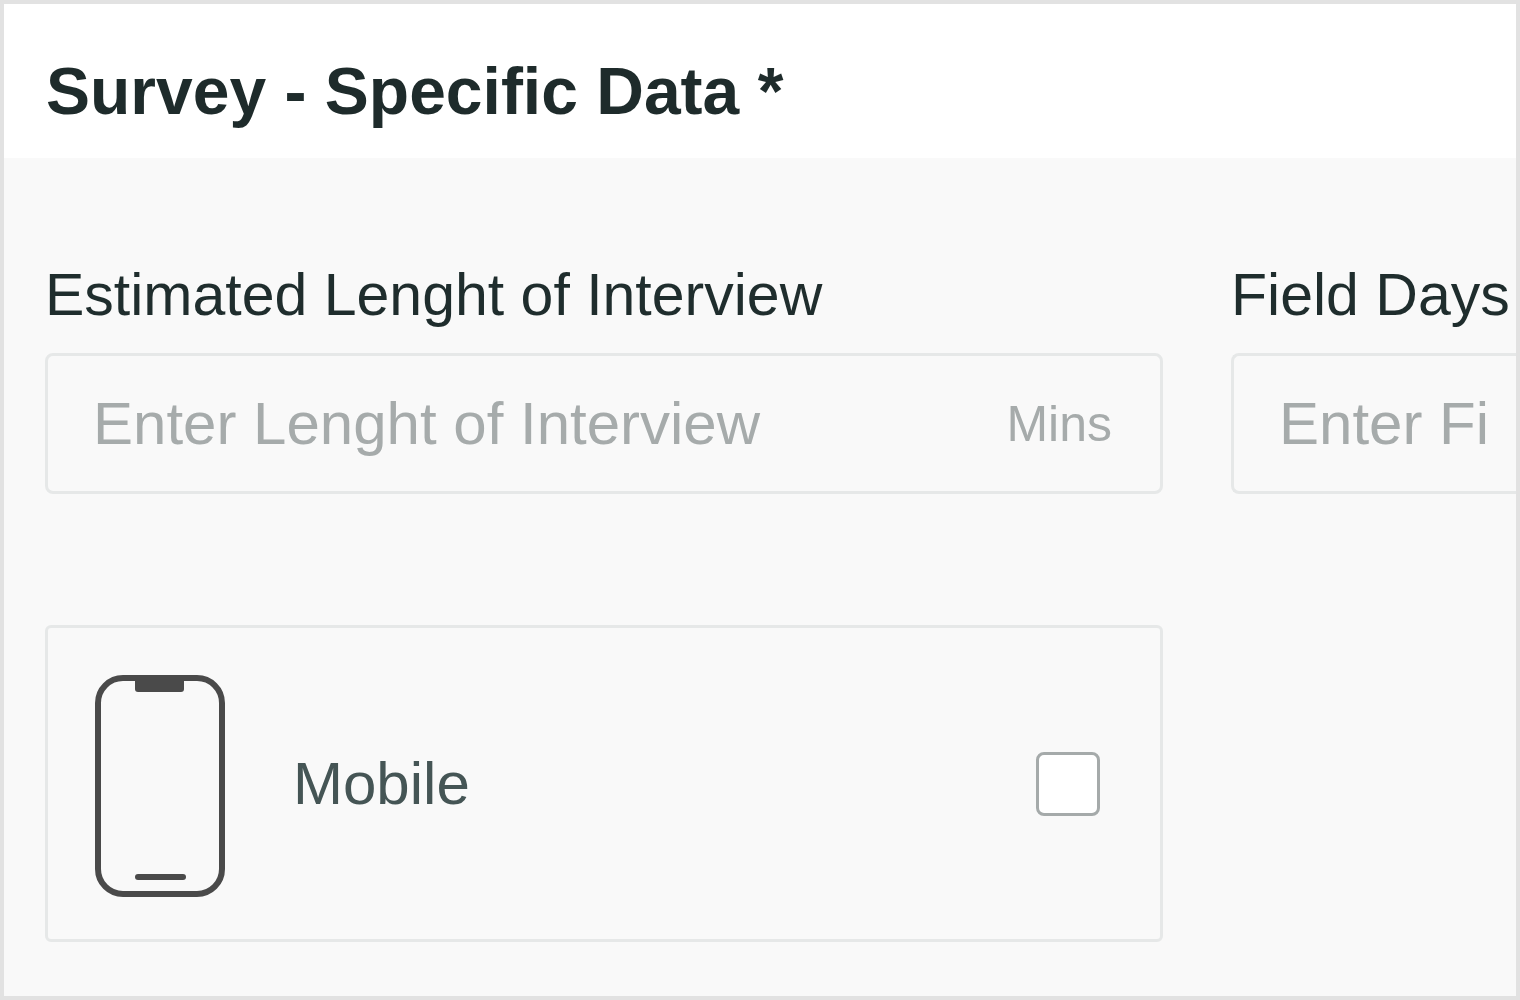 The image size is (1520, 1000). I want to click on unit-label: Mins, so click(1059, 424).